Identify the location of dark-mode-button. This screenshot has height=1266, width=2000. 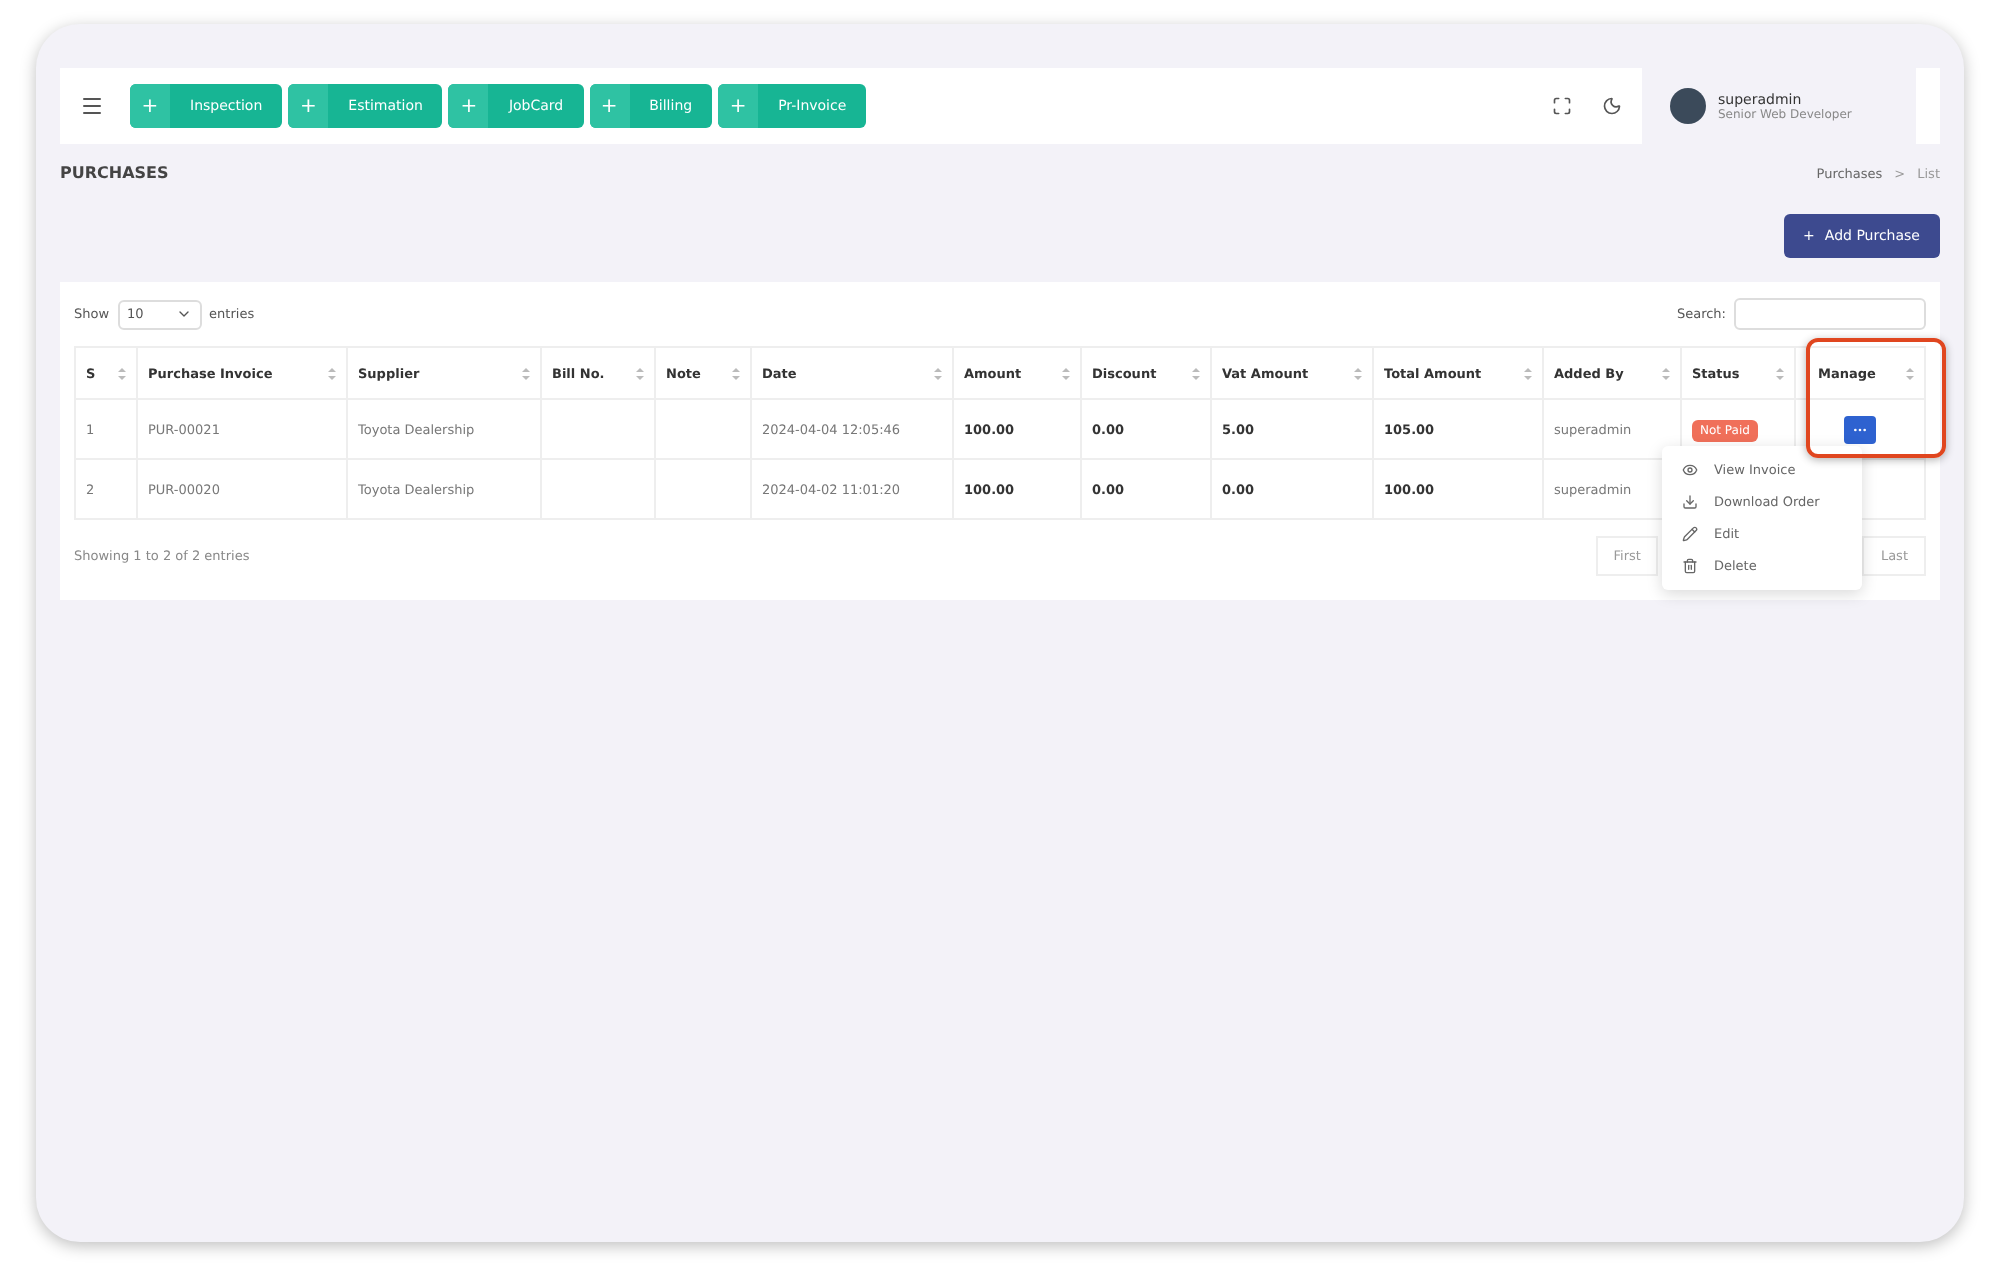
(1612, 106).